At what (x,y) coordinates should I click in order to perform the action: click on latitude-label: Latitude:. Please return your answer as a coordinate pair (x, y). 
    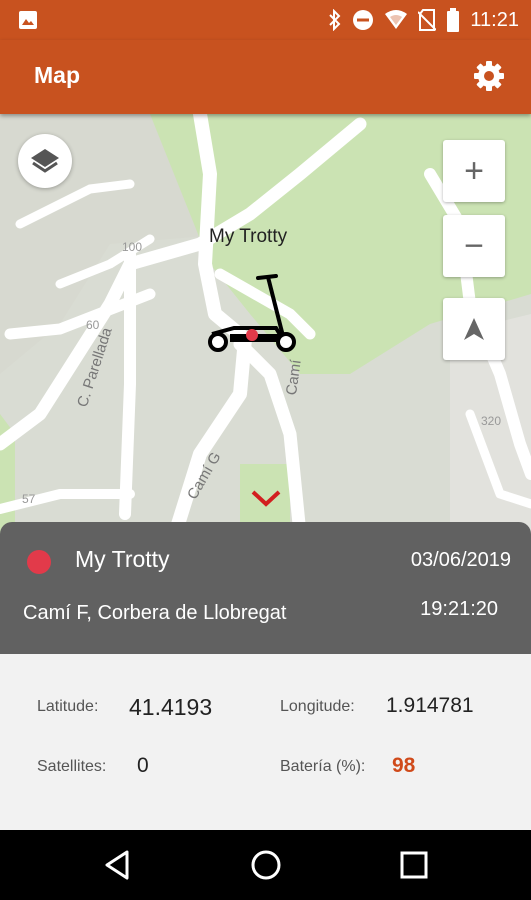
    Looking at the image, I should click on (68, 706).